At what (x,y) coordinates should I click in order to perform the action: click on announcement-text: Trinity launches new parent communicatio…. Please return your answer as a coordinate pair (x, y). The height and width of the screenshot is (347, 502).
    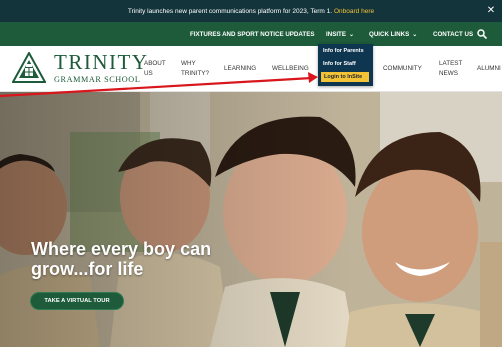
    Looking at the image, I should click on (229, 11).